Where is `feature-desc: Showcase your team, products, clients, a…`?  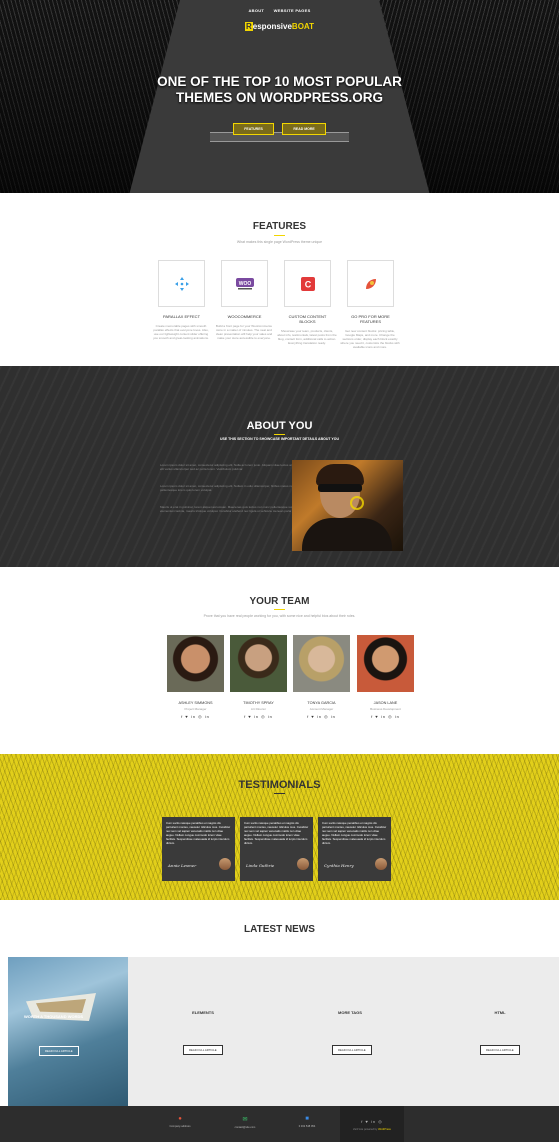
feature-desc: Showcase your team, products, clients, a… is located at coordinates (307, 337).